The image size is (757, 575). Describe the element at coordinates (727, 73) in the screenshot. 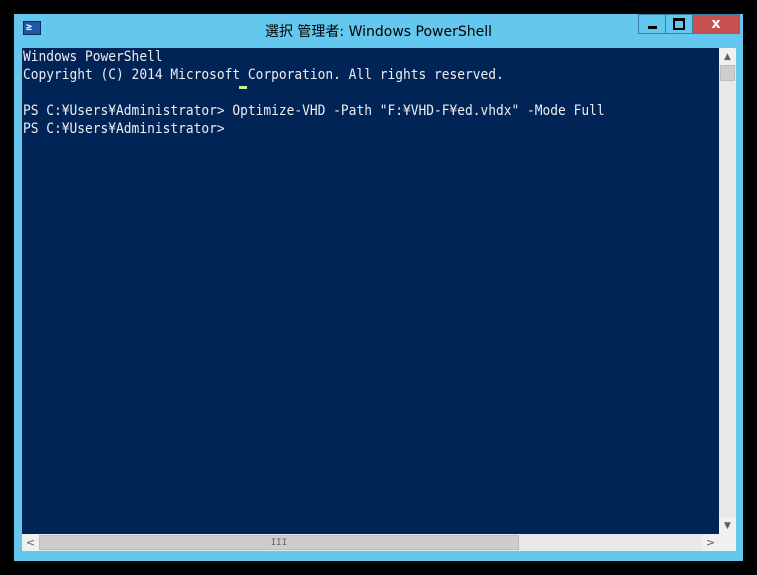

I see `vertical-scroll-thumb` at that location.